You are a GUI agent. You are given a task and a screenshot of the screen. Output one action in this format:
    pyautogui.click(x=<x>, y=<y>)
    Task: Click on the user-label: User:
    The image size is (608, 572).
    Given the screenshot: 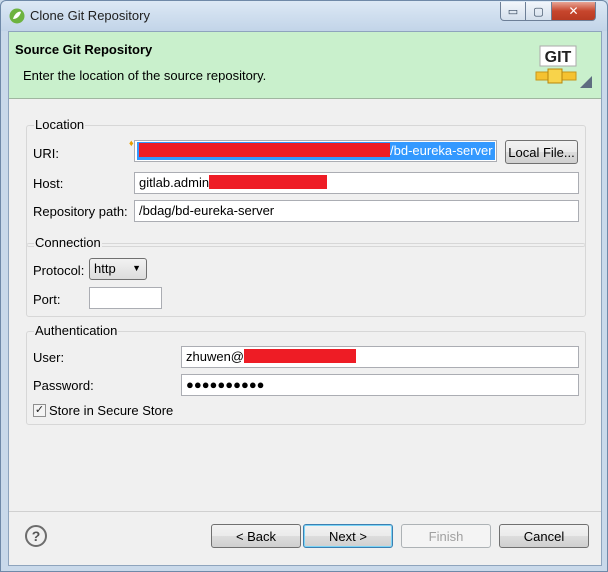 What is the action you would take?
    pyautogui.click(x=49, y=357)
    